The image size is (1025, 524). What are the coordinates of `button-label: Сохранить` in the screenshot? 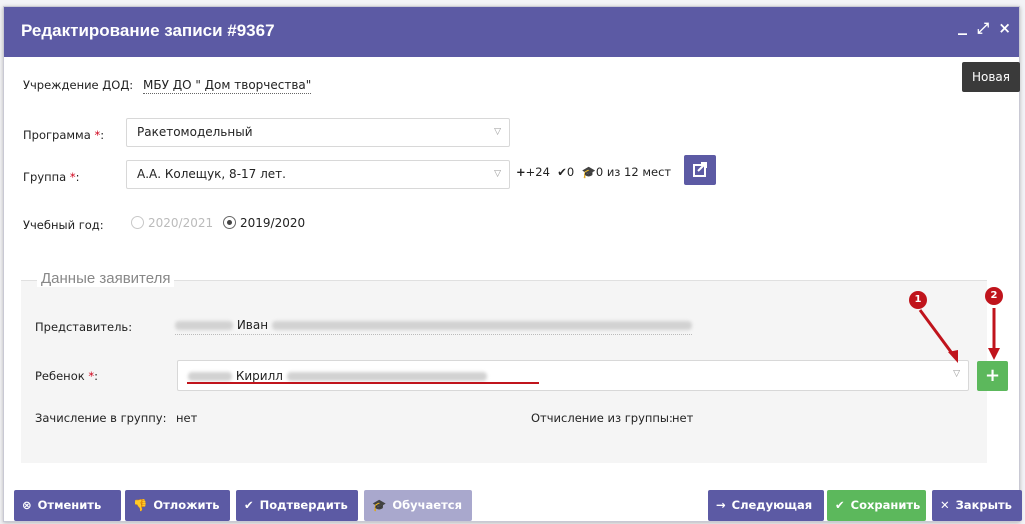 It's located at (885, 505).